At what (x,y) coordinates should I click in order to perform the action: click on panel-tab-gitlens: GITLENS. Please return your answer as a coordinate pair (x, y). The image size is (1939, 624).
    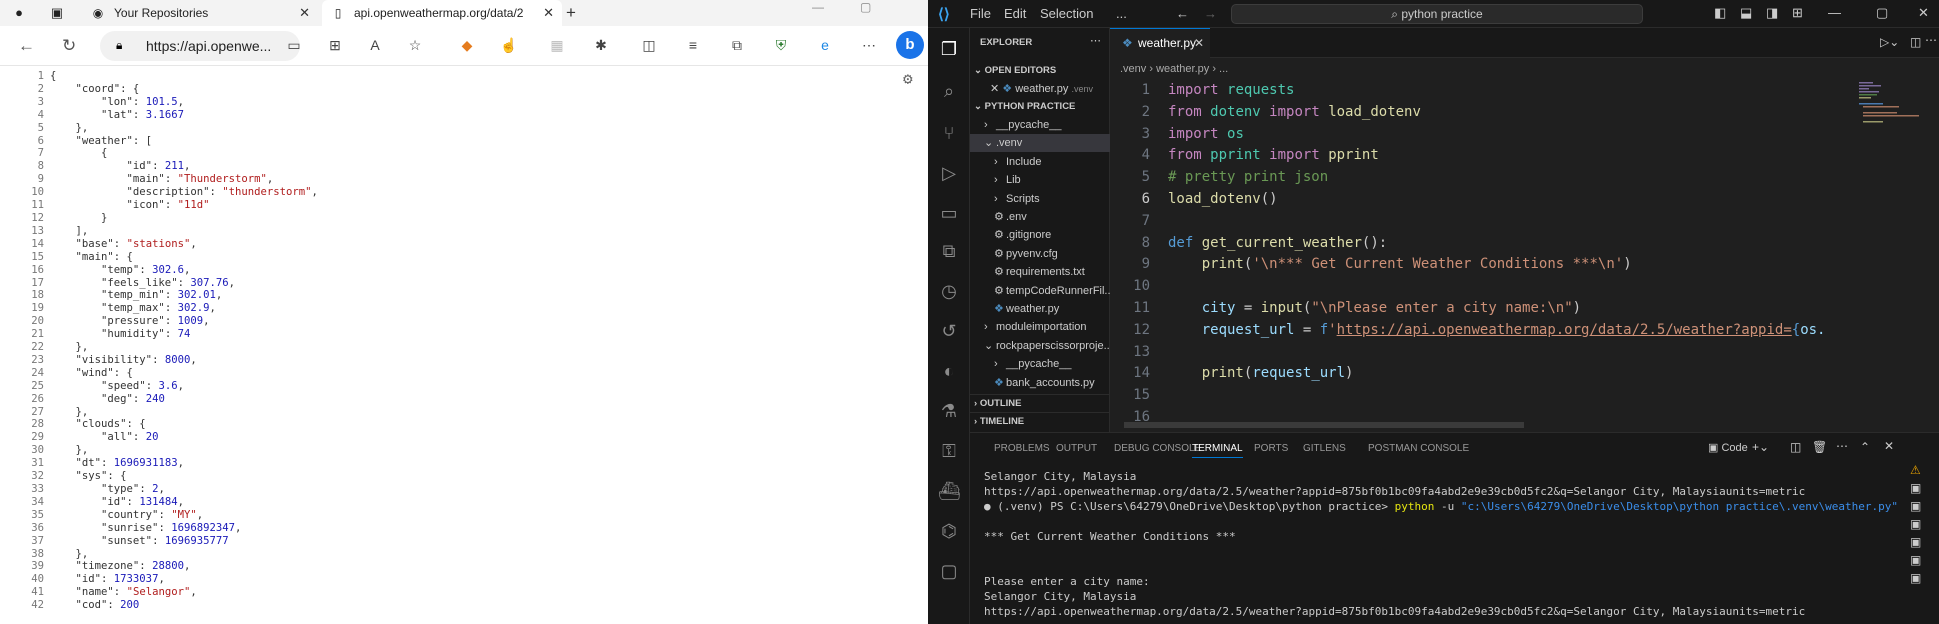
    Looking at the image, I should click on (1324, 448).